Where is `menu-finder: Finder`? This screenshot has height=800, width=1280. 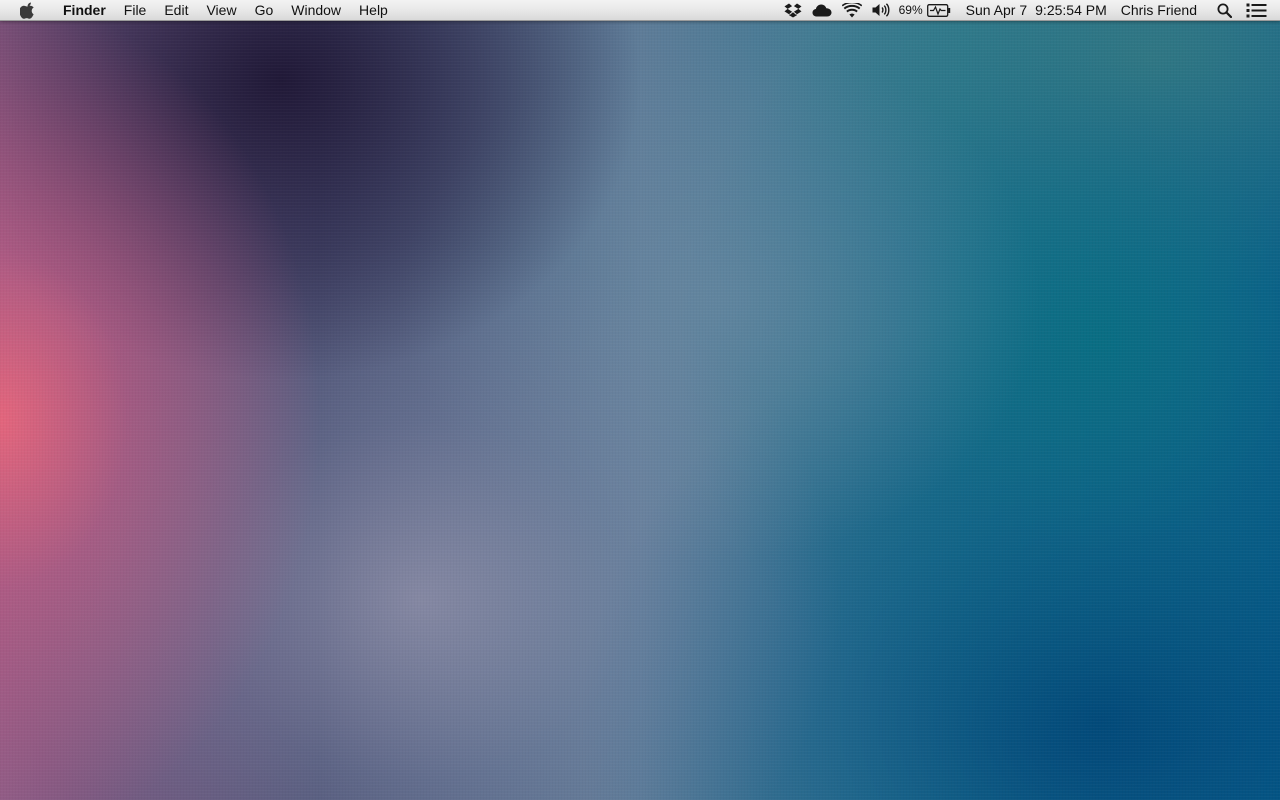 menu-finder: Finder is located at coordinates (84, 10).